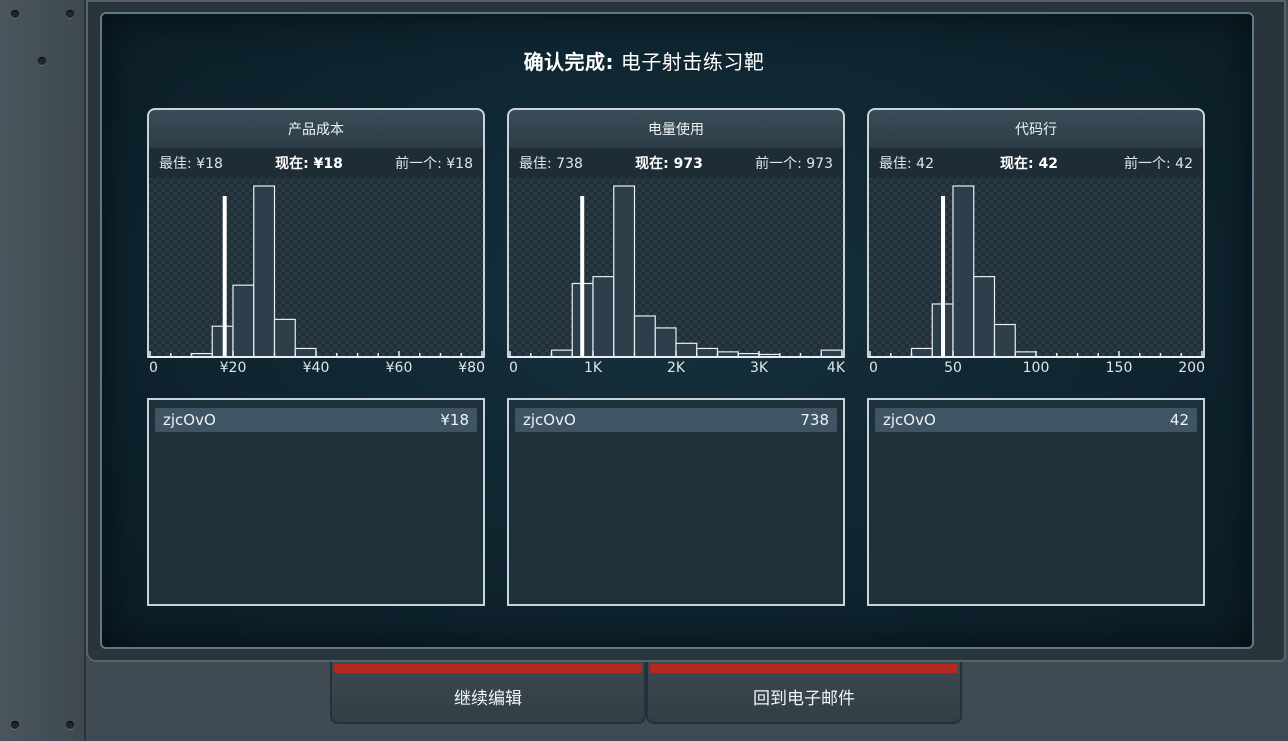 Image resolution: width=1288 pixels, height=741 pixels. I want to click on x-tick-label: ¥60, so click(399, 368).